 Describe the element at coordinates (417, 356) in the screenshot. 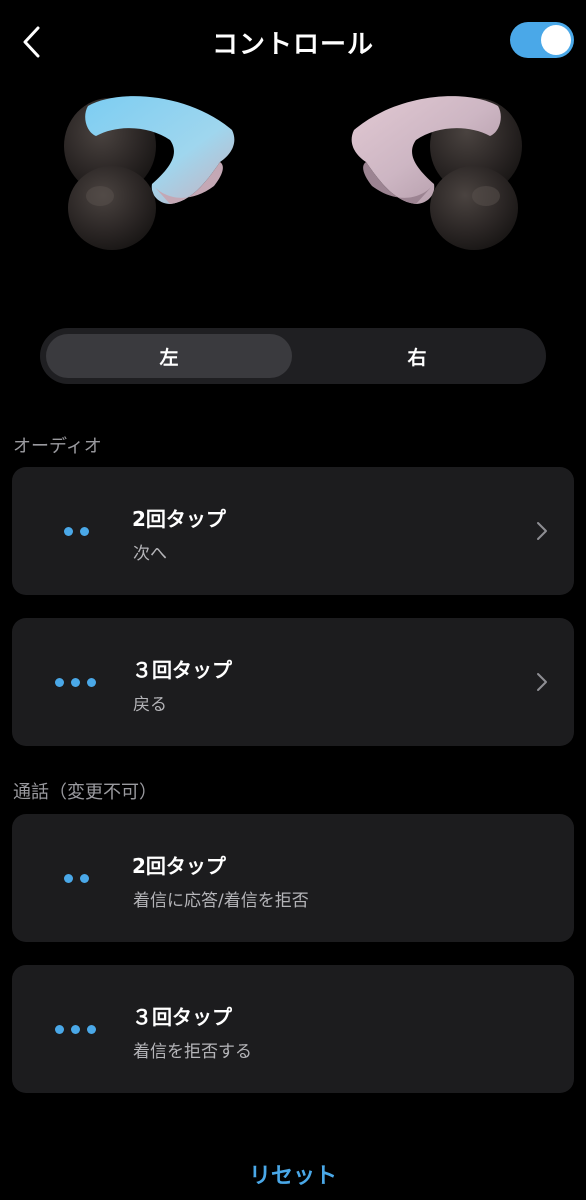

I see `right-tab: 右` at that location.